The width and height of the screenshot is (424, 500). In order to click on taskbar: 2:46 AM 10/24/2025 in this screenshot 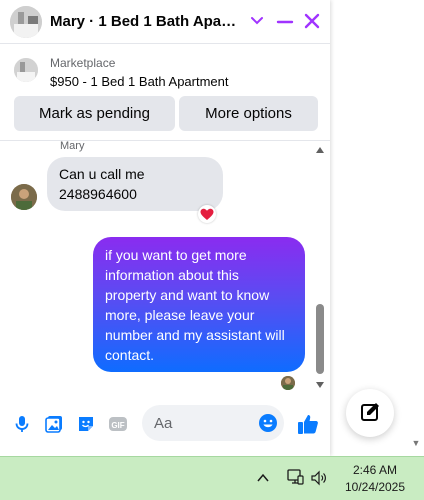, I will do `click(212, 478)`.